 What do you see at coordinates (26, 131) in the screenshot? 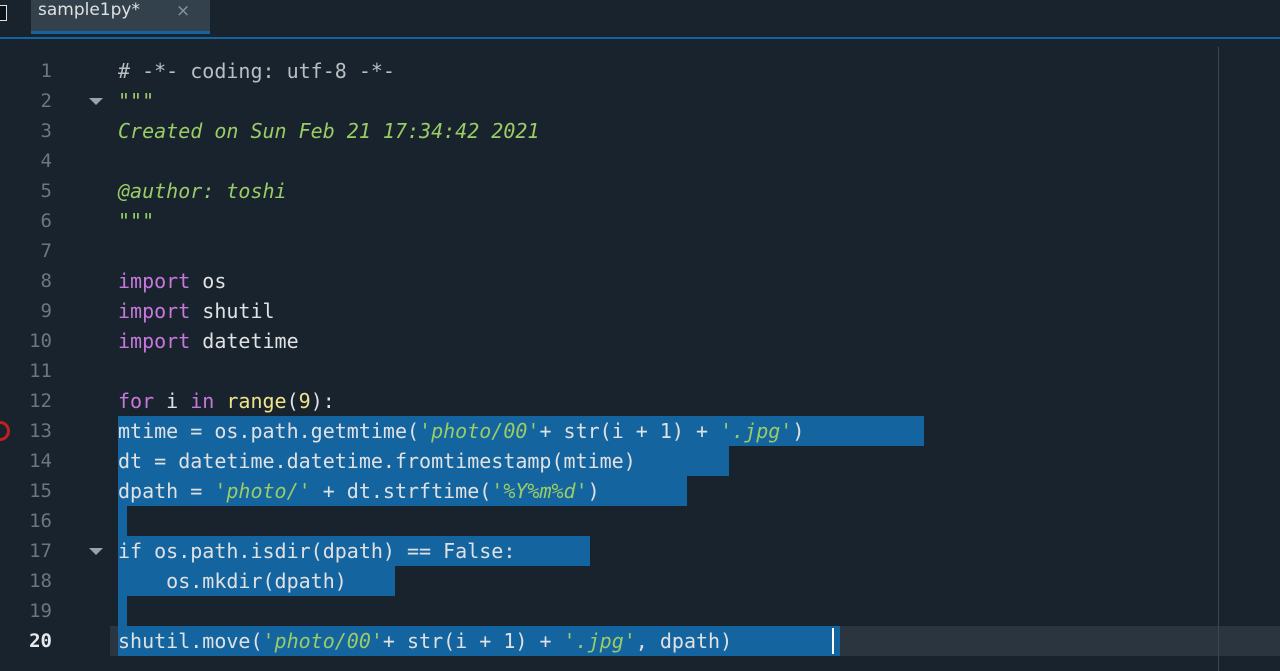
I see `line-number: 3` at bounding box center [26, 131].